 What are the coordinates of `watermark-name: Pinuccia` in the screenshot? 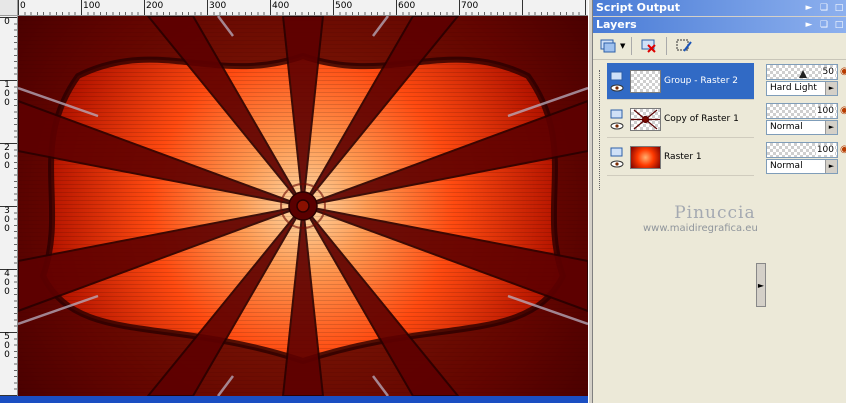 It's located at (715, 213).